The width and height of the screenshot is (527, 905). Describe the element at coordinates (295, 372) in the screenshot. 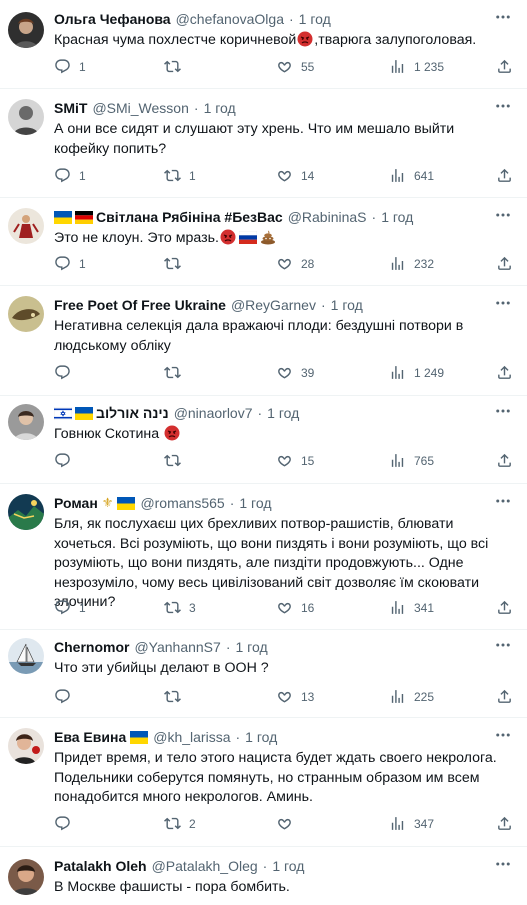

I see `like-button: 39` at that location.